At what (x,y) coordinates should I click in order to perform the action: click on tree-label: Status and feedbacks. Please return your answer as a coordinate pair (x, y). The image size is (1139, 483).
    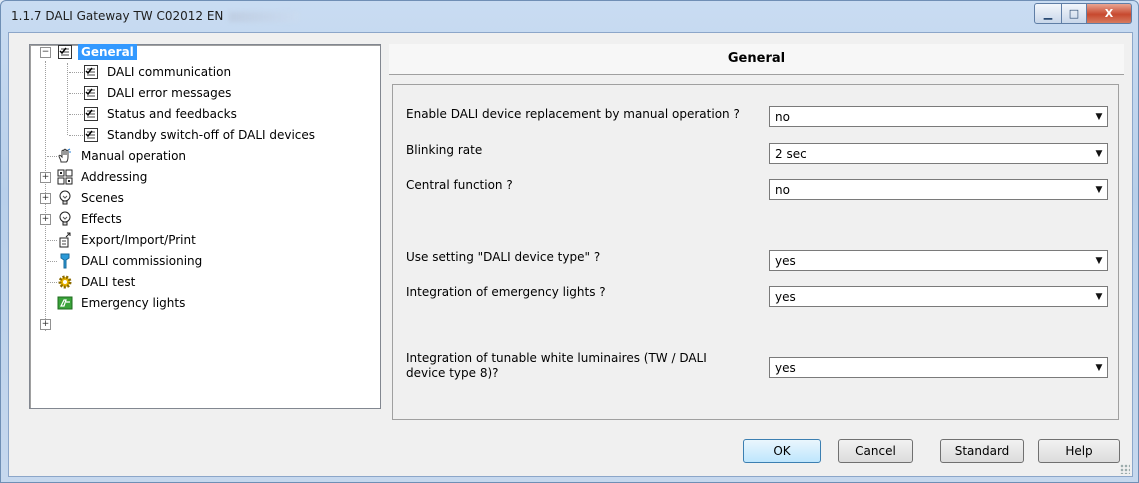
    Looking at the image, I should click on (172, 114).